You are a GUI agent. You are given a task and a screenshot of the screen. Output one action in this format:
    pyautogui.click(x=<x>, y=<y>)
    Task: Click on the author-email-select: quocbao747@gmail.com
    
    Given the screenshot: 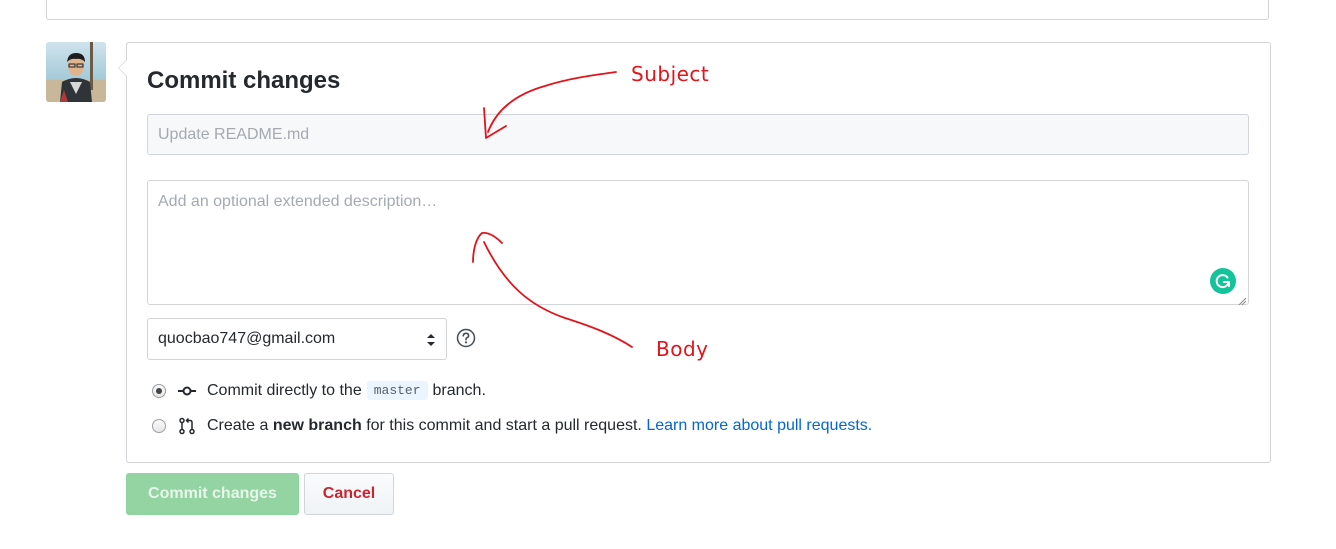 What is the action you would take?
    pyautogui.click(x=297, y=339)
    